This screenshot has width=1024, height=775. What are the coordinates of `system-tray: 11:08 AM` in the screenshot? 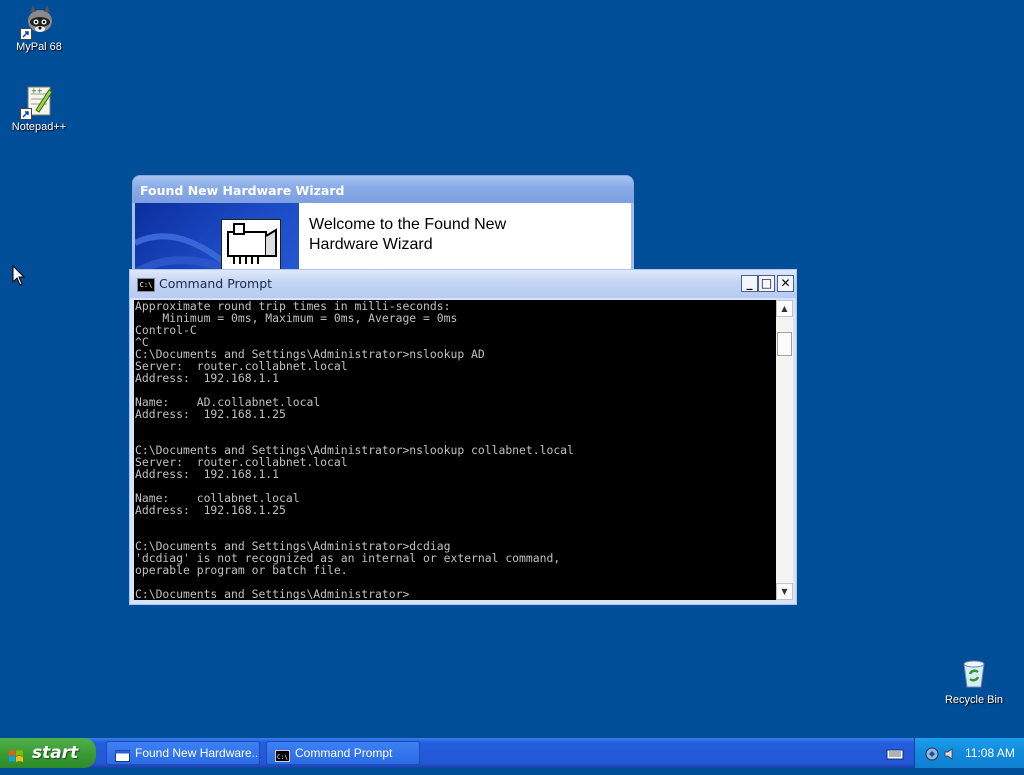 It's located at (969, 753).